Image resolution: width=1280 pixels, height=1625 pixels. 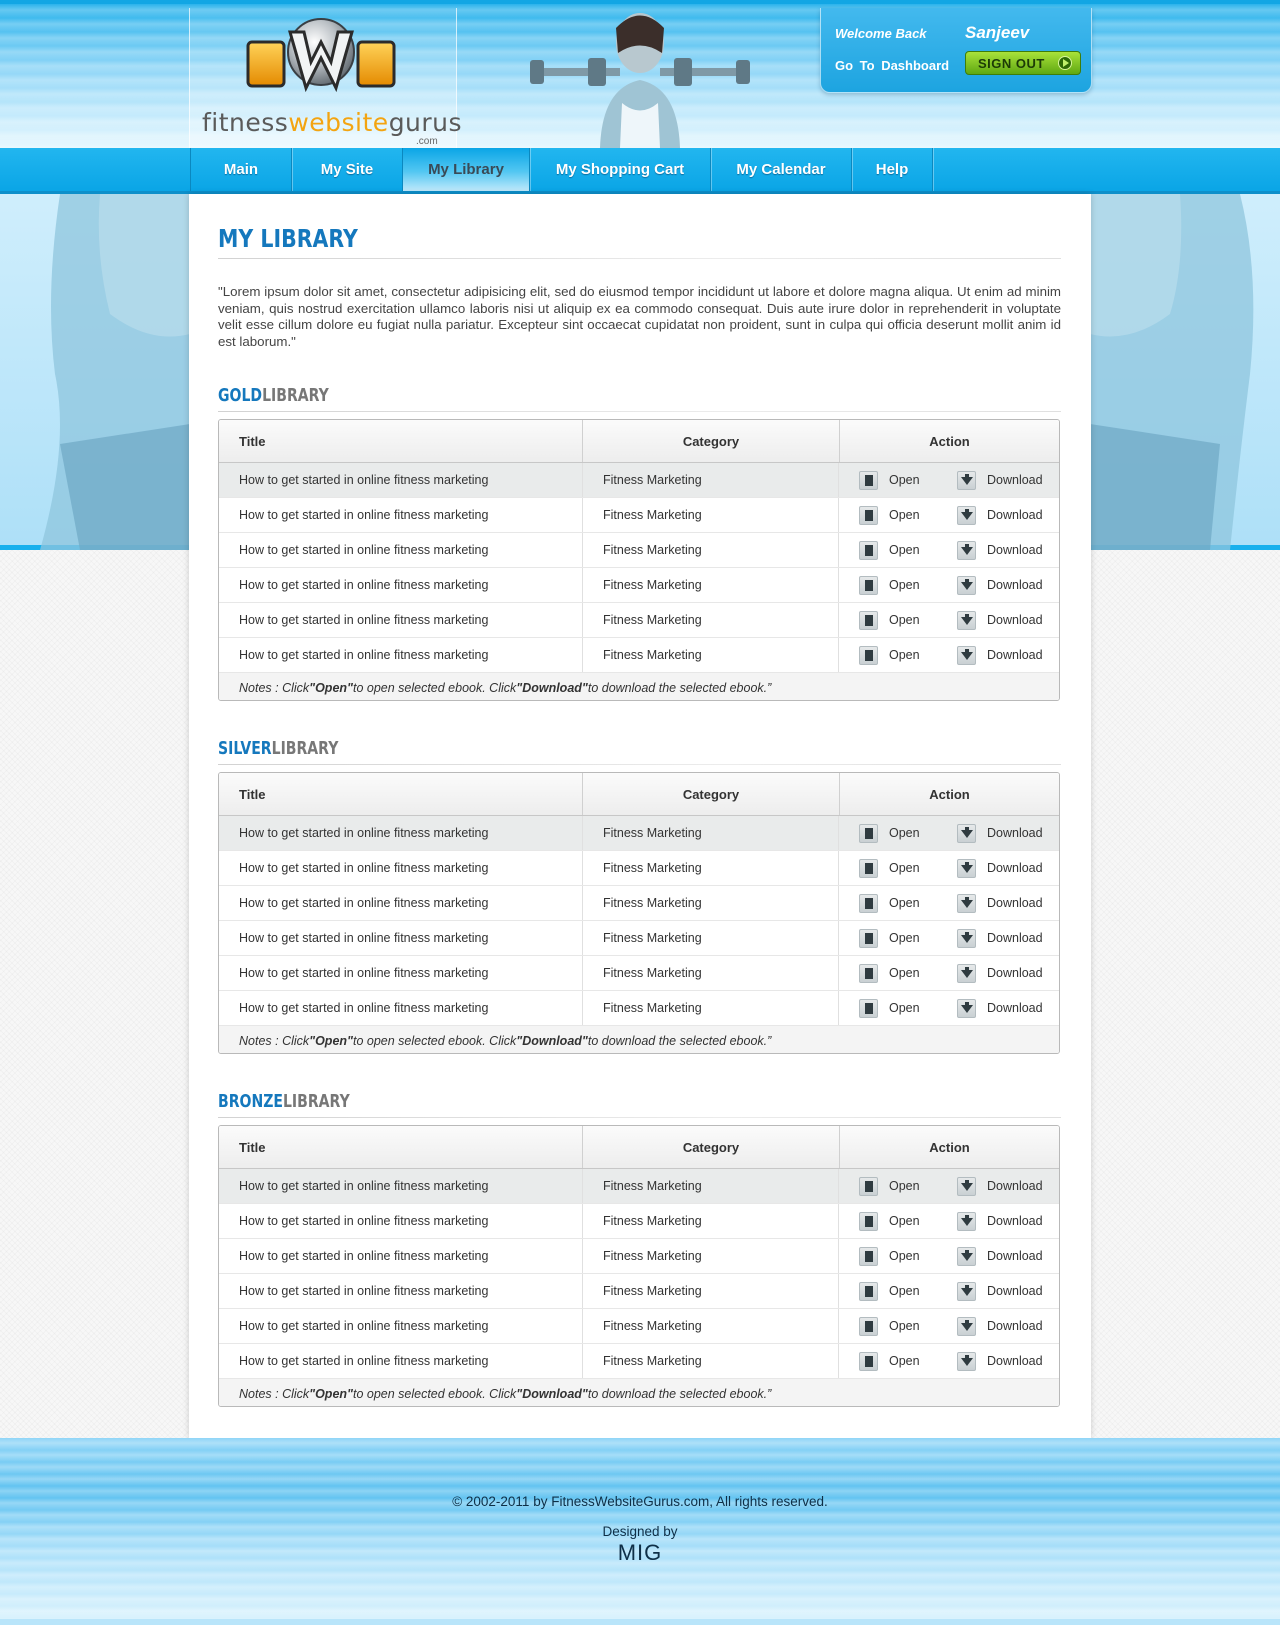 What do you see at coordinates (466, 169) in the screenshot?
I see `nav-item-my-library: My Library` at bounding box center [466, 169].